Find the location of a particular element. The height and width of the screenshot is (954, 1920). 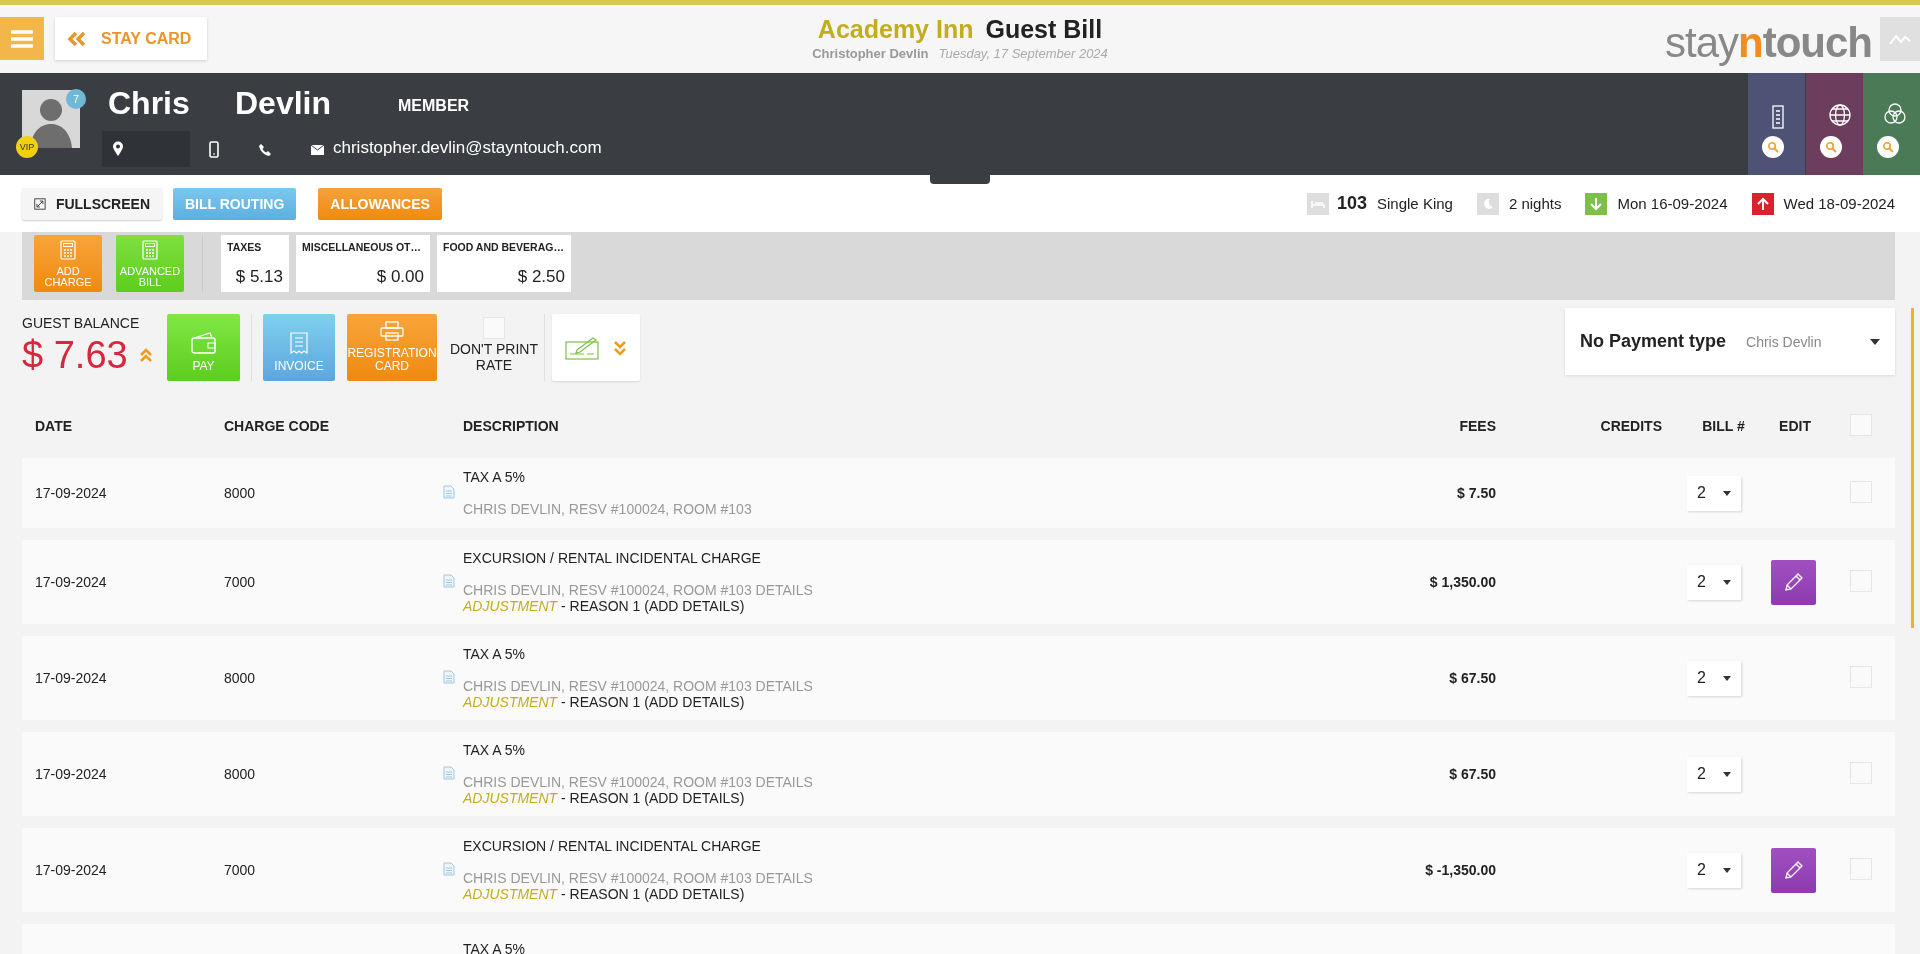

date: Tuesday, 17 September 2024 is located at coordinates (1023, 53).